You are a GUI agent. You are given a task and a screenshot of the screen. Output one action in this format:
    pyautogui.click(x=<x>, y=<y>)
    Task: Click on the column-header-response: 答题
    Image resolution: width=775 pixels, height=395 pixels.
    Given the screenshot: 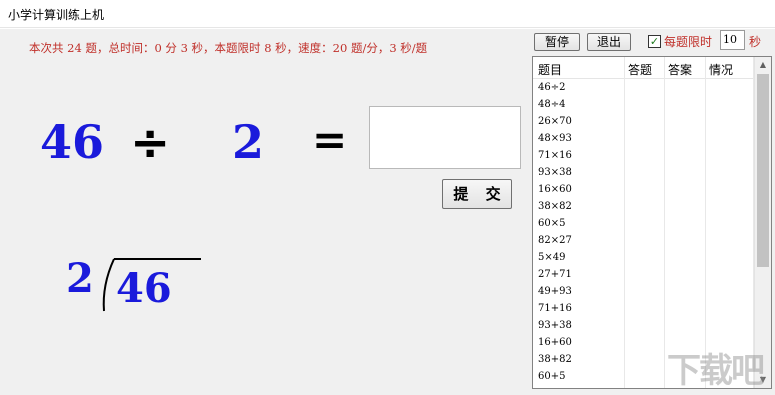 What is the action you would take?
    pyautogui.click(x=640, y=69)
    